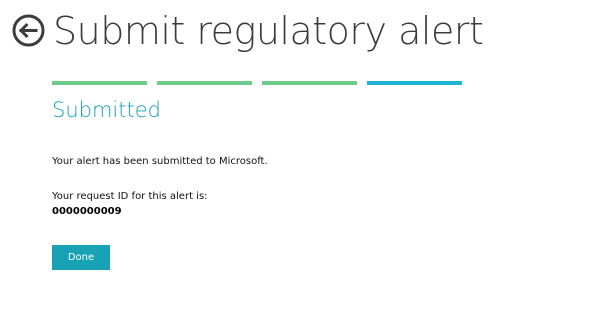 Image resolution: width=602 pixels, height=333 pixels. I want to click on page-title: Submit regulatory alert, so click(268, 31).